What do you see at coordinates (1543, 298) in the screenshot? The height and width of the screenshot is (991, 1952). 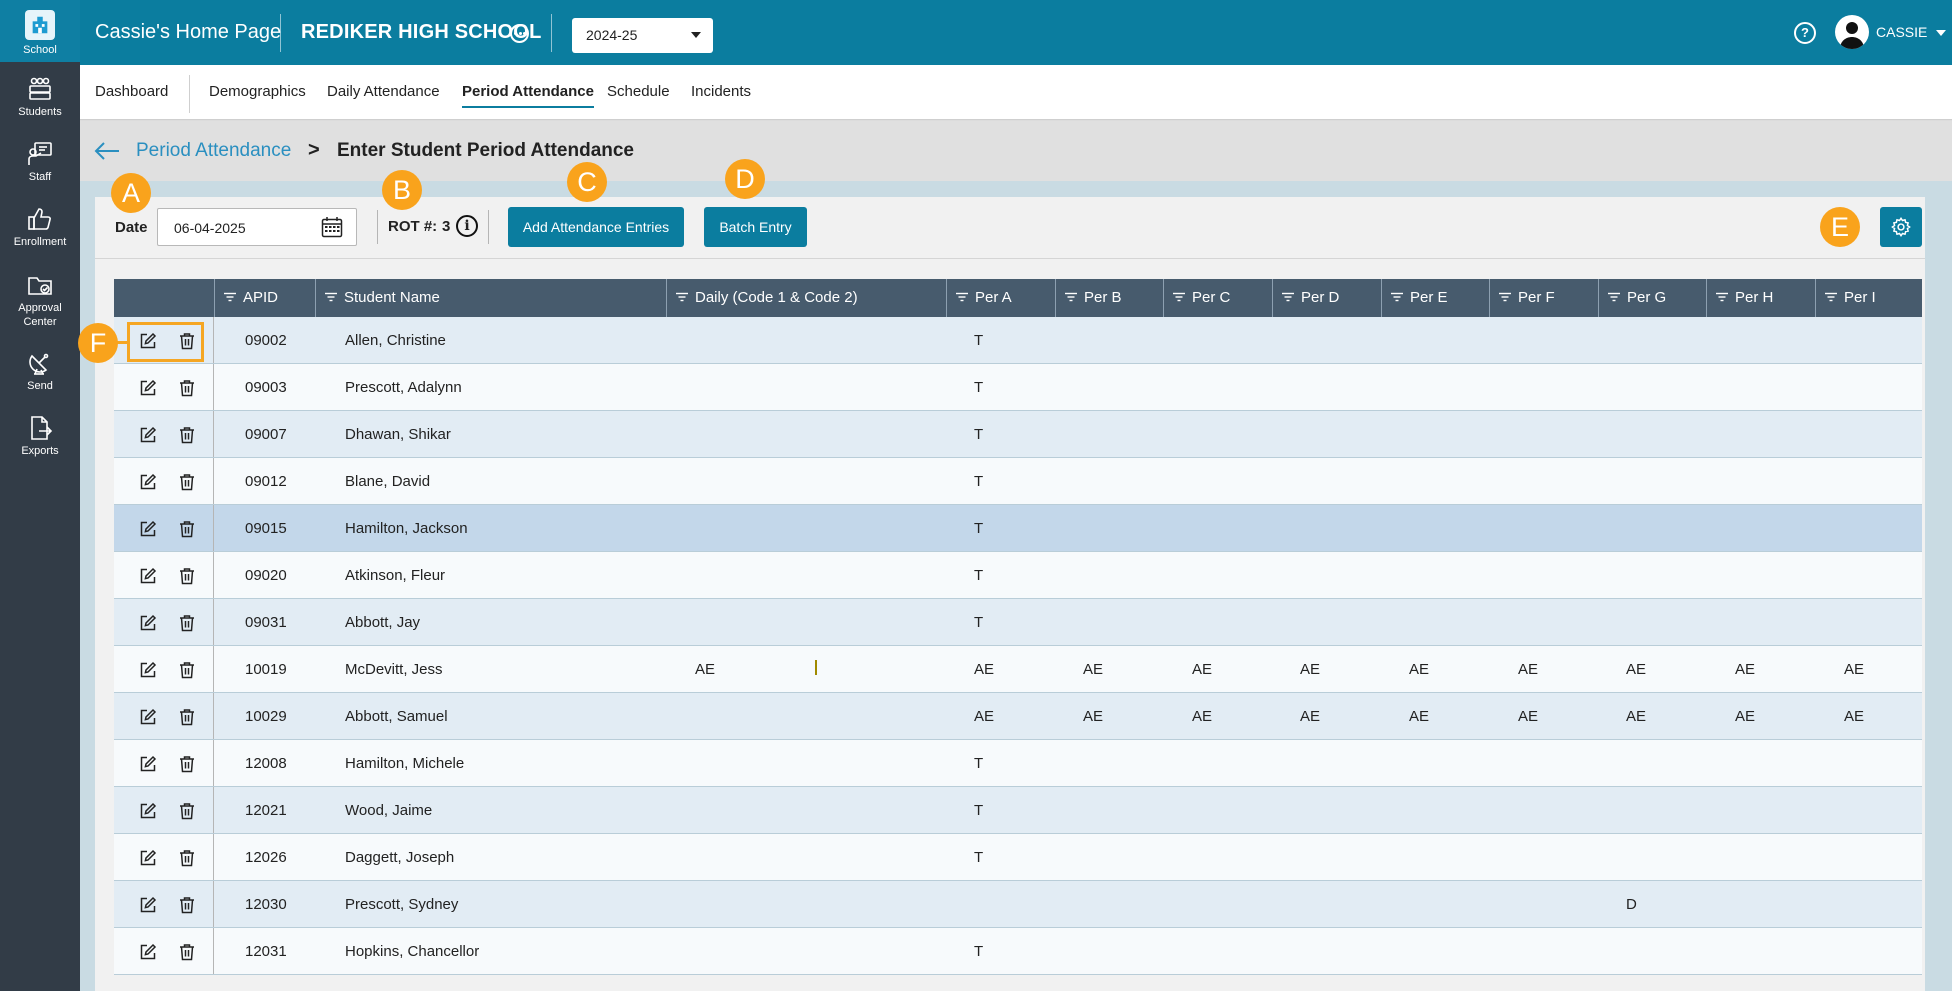 I see `header-per-f: Per F` at bounding box center [1543, 298].